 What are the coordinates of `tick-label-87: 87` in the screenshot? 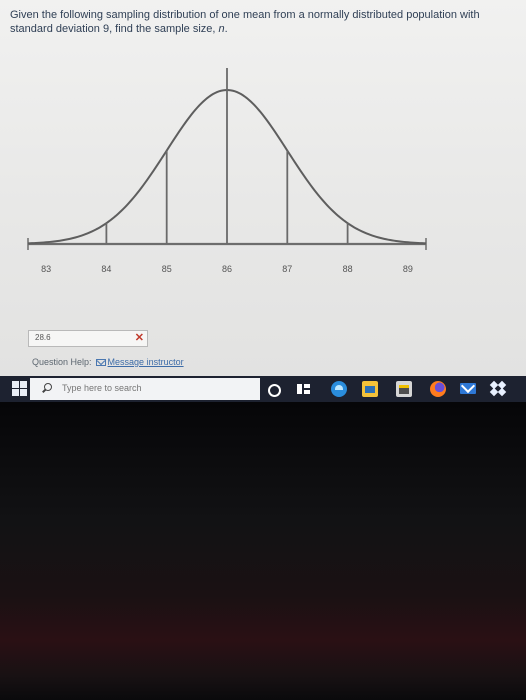 It's located at (287, 269).